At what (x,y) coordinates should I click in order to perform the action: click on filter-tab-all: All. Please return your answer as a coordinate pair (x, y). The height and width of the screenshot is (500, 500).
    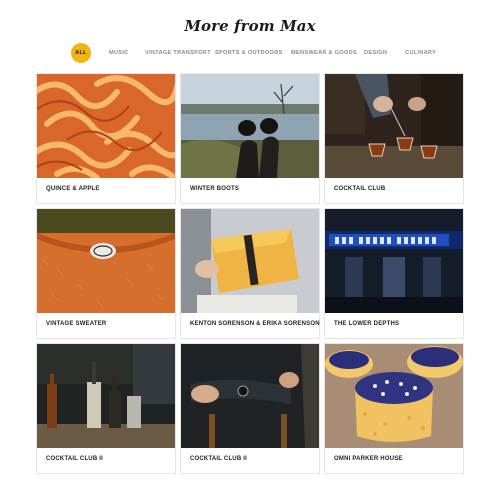
    Looking at the image, I should click on (81, 53).